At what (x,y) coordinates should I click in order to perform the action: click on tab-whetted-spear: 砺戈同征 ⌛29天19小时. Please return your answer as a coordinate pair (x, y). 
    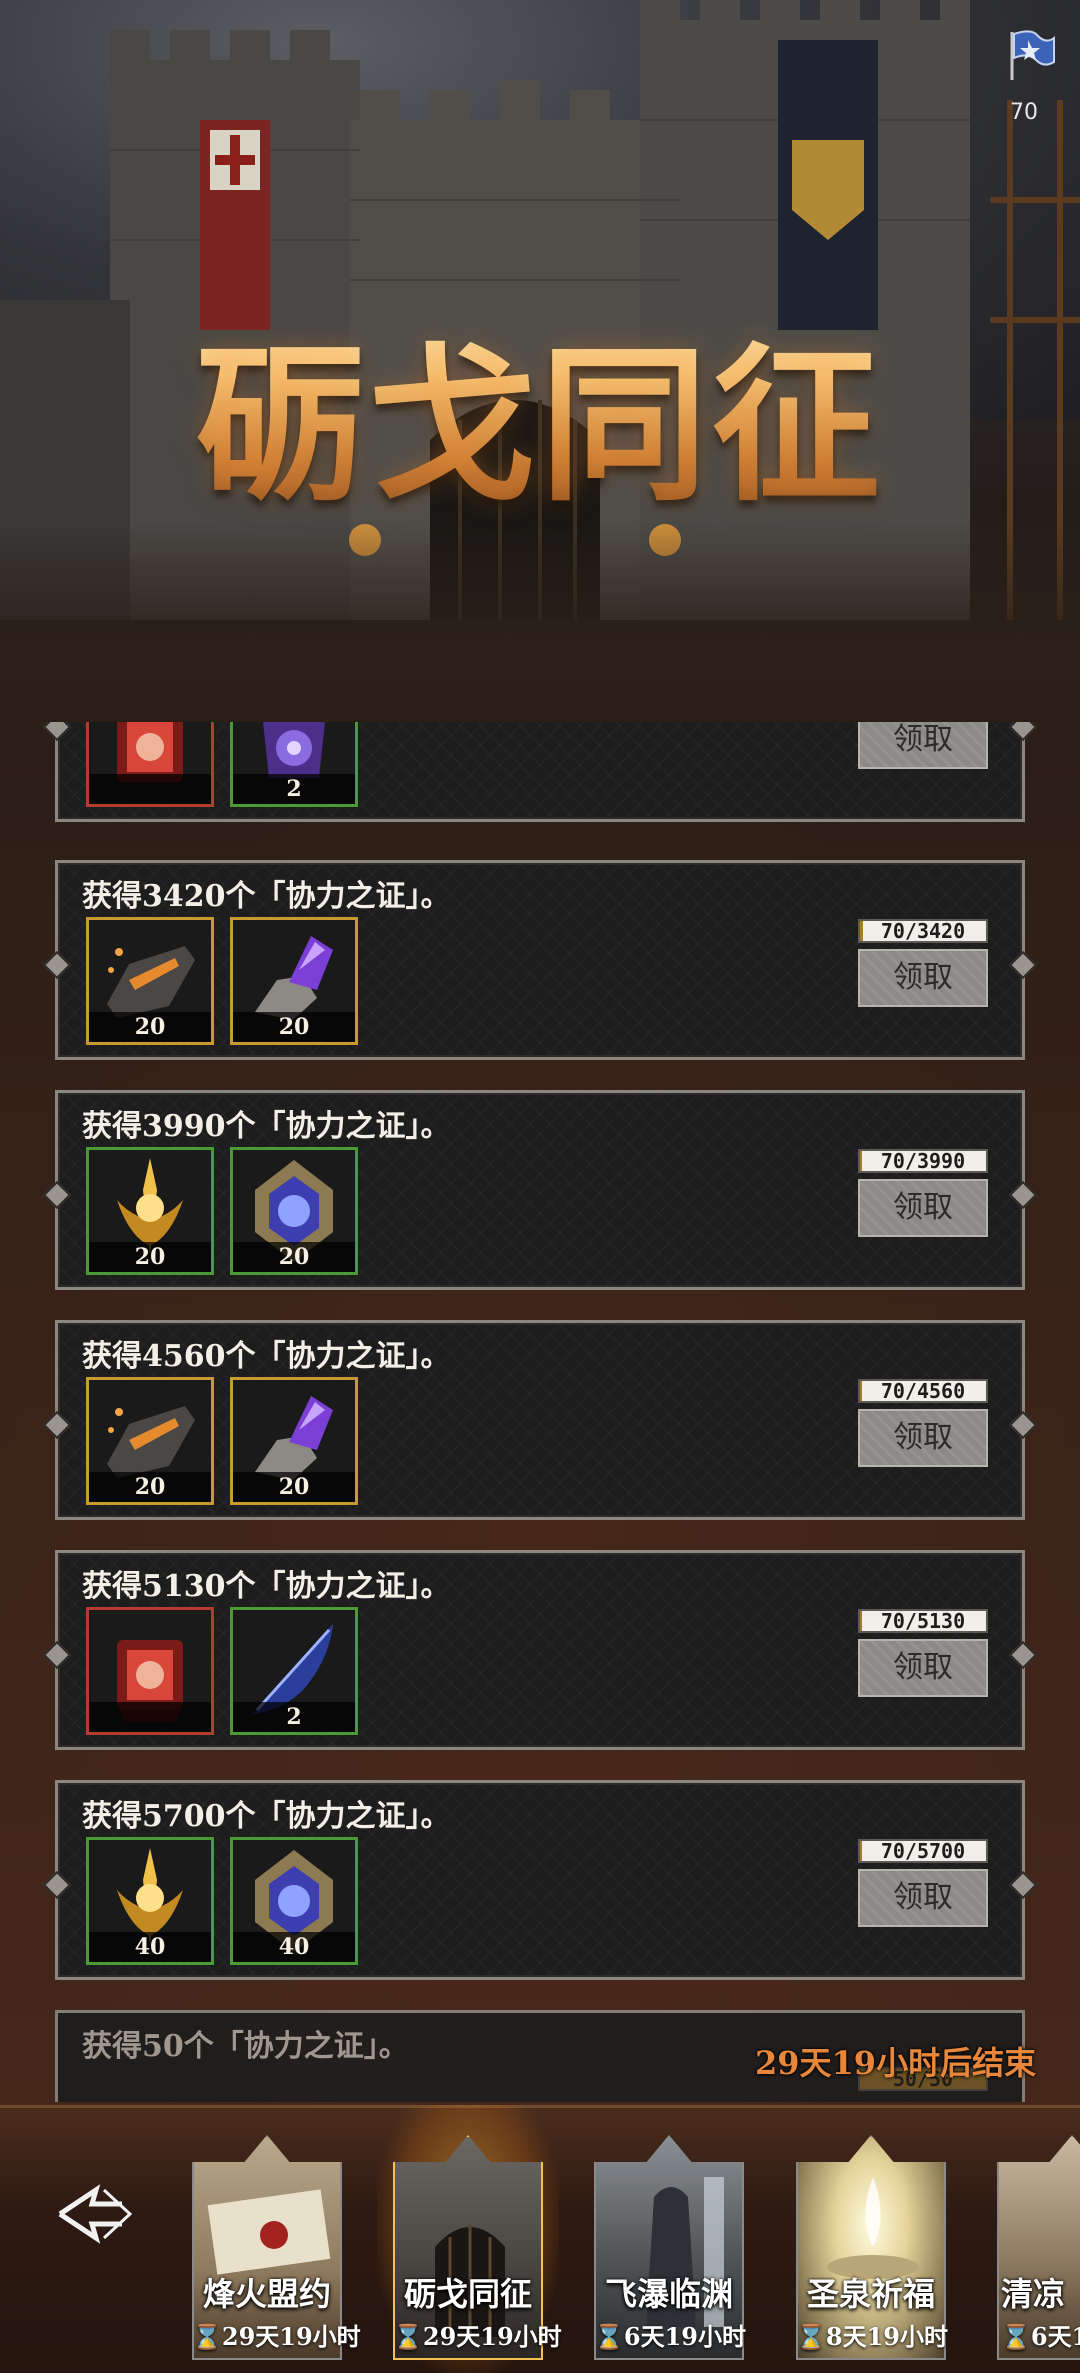
    Looking at the image, I should click on (469, 2239).